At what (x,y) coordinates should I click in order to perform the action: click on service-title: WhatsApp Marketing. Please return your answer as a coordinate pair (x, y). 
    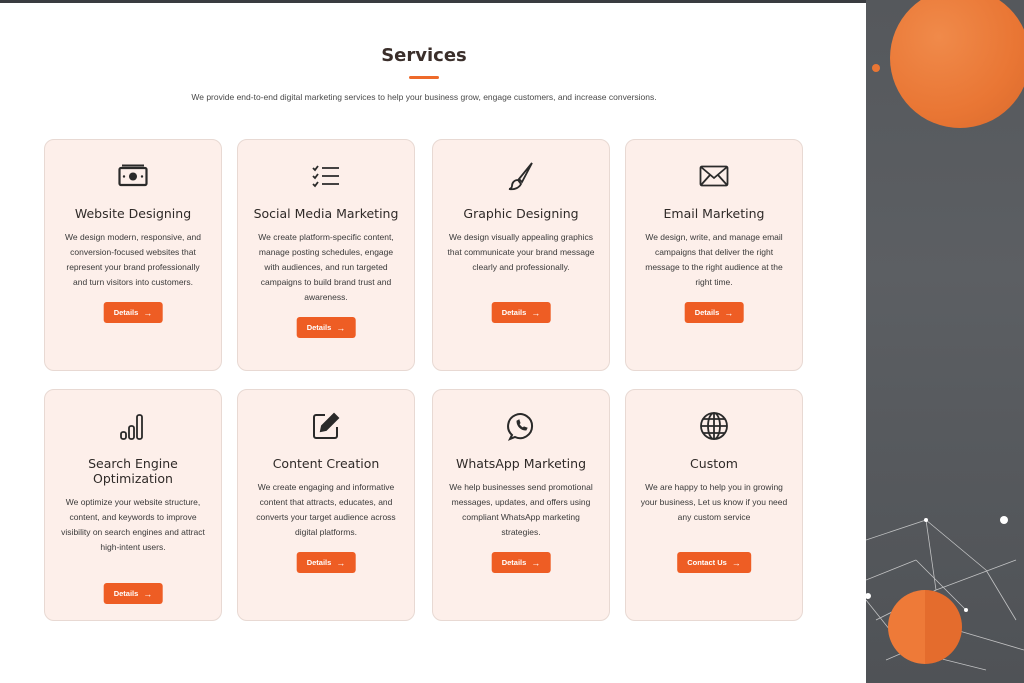
    Looking at the image, I should click on (521, 463).